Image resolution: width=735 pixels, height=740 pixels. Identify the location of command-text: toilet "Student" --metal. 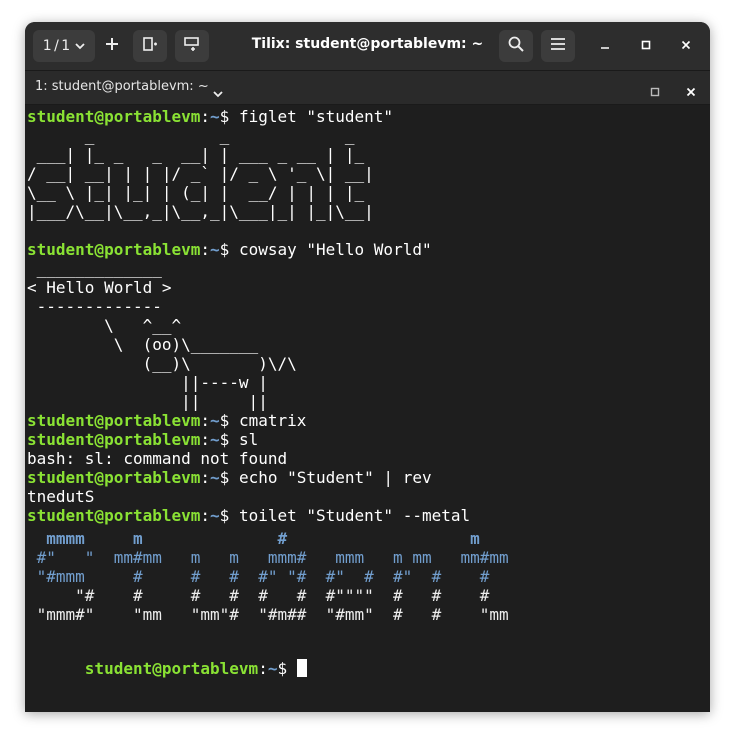
(354, 515).